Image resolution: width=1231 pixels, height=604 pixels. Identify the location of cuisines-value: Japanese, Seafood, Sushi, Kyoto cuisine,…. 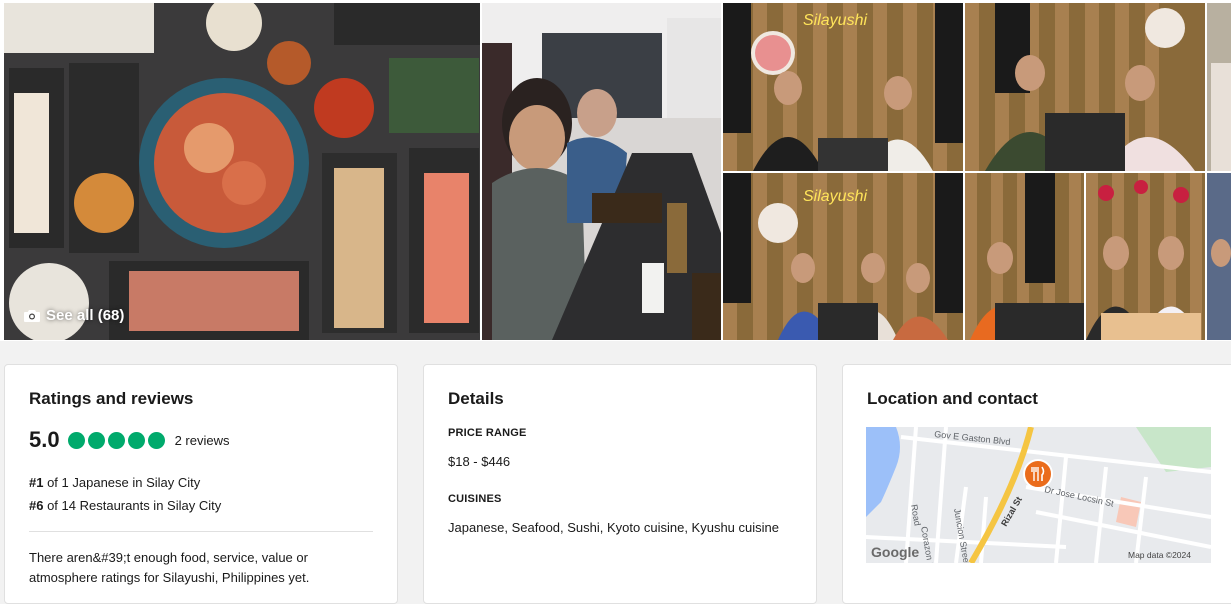
(613, 527).